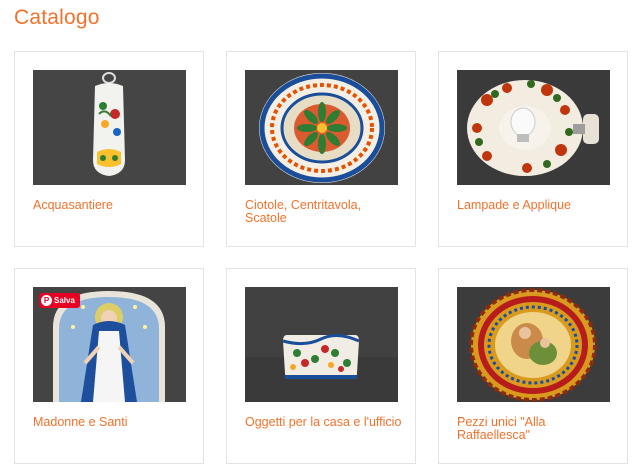 The image size is (643, 475). What do you see at coordinates (109, 344) in the screenshot?
I see `catalog-image: P Salva` at bounding box center [109, 344].